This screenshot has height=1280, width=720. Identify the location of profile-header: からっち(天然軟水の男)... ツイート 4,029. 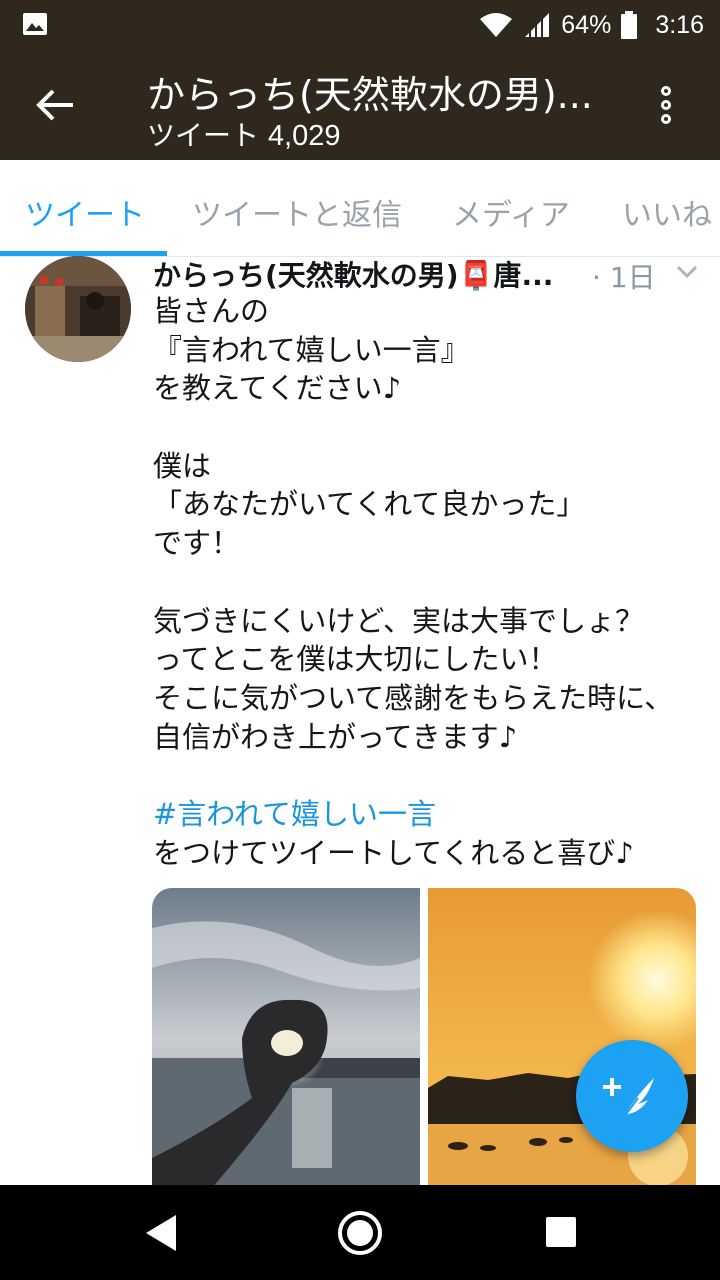
(360, 105).